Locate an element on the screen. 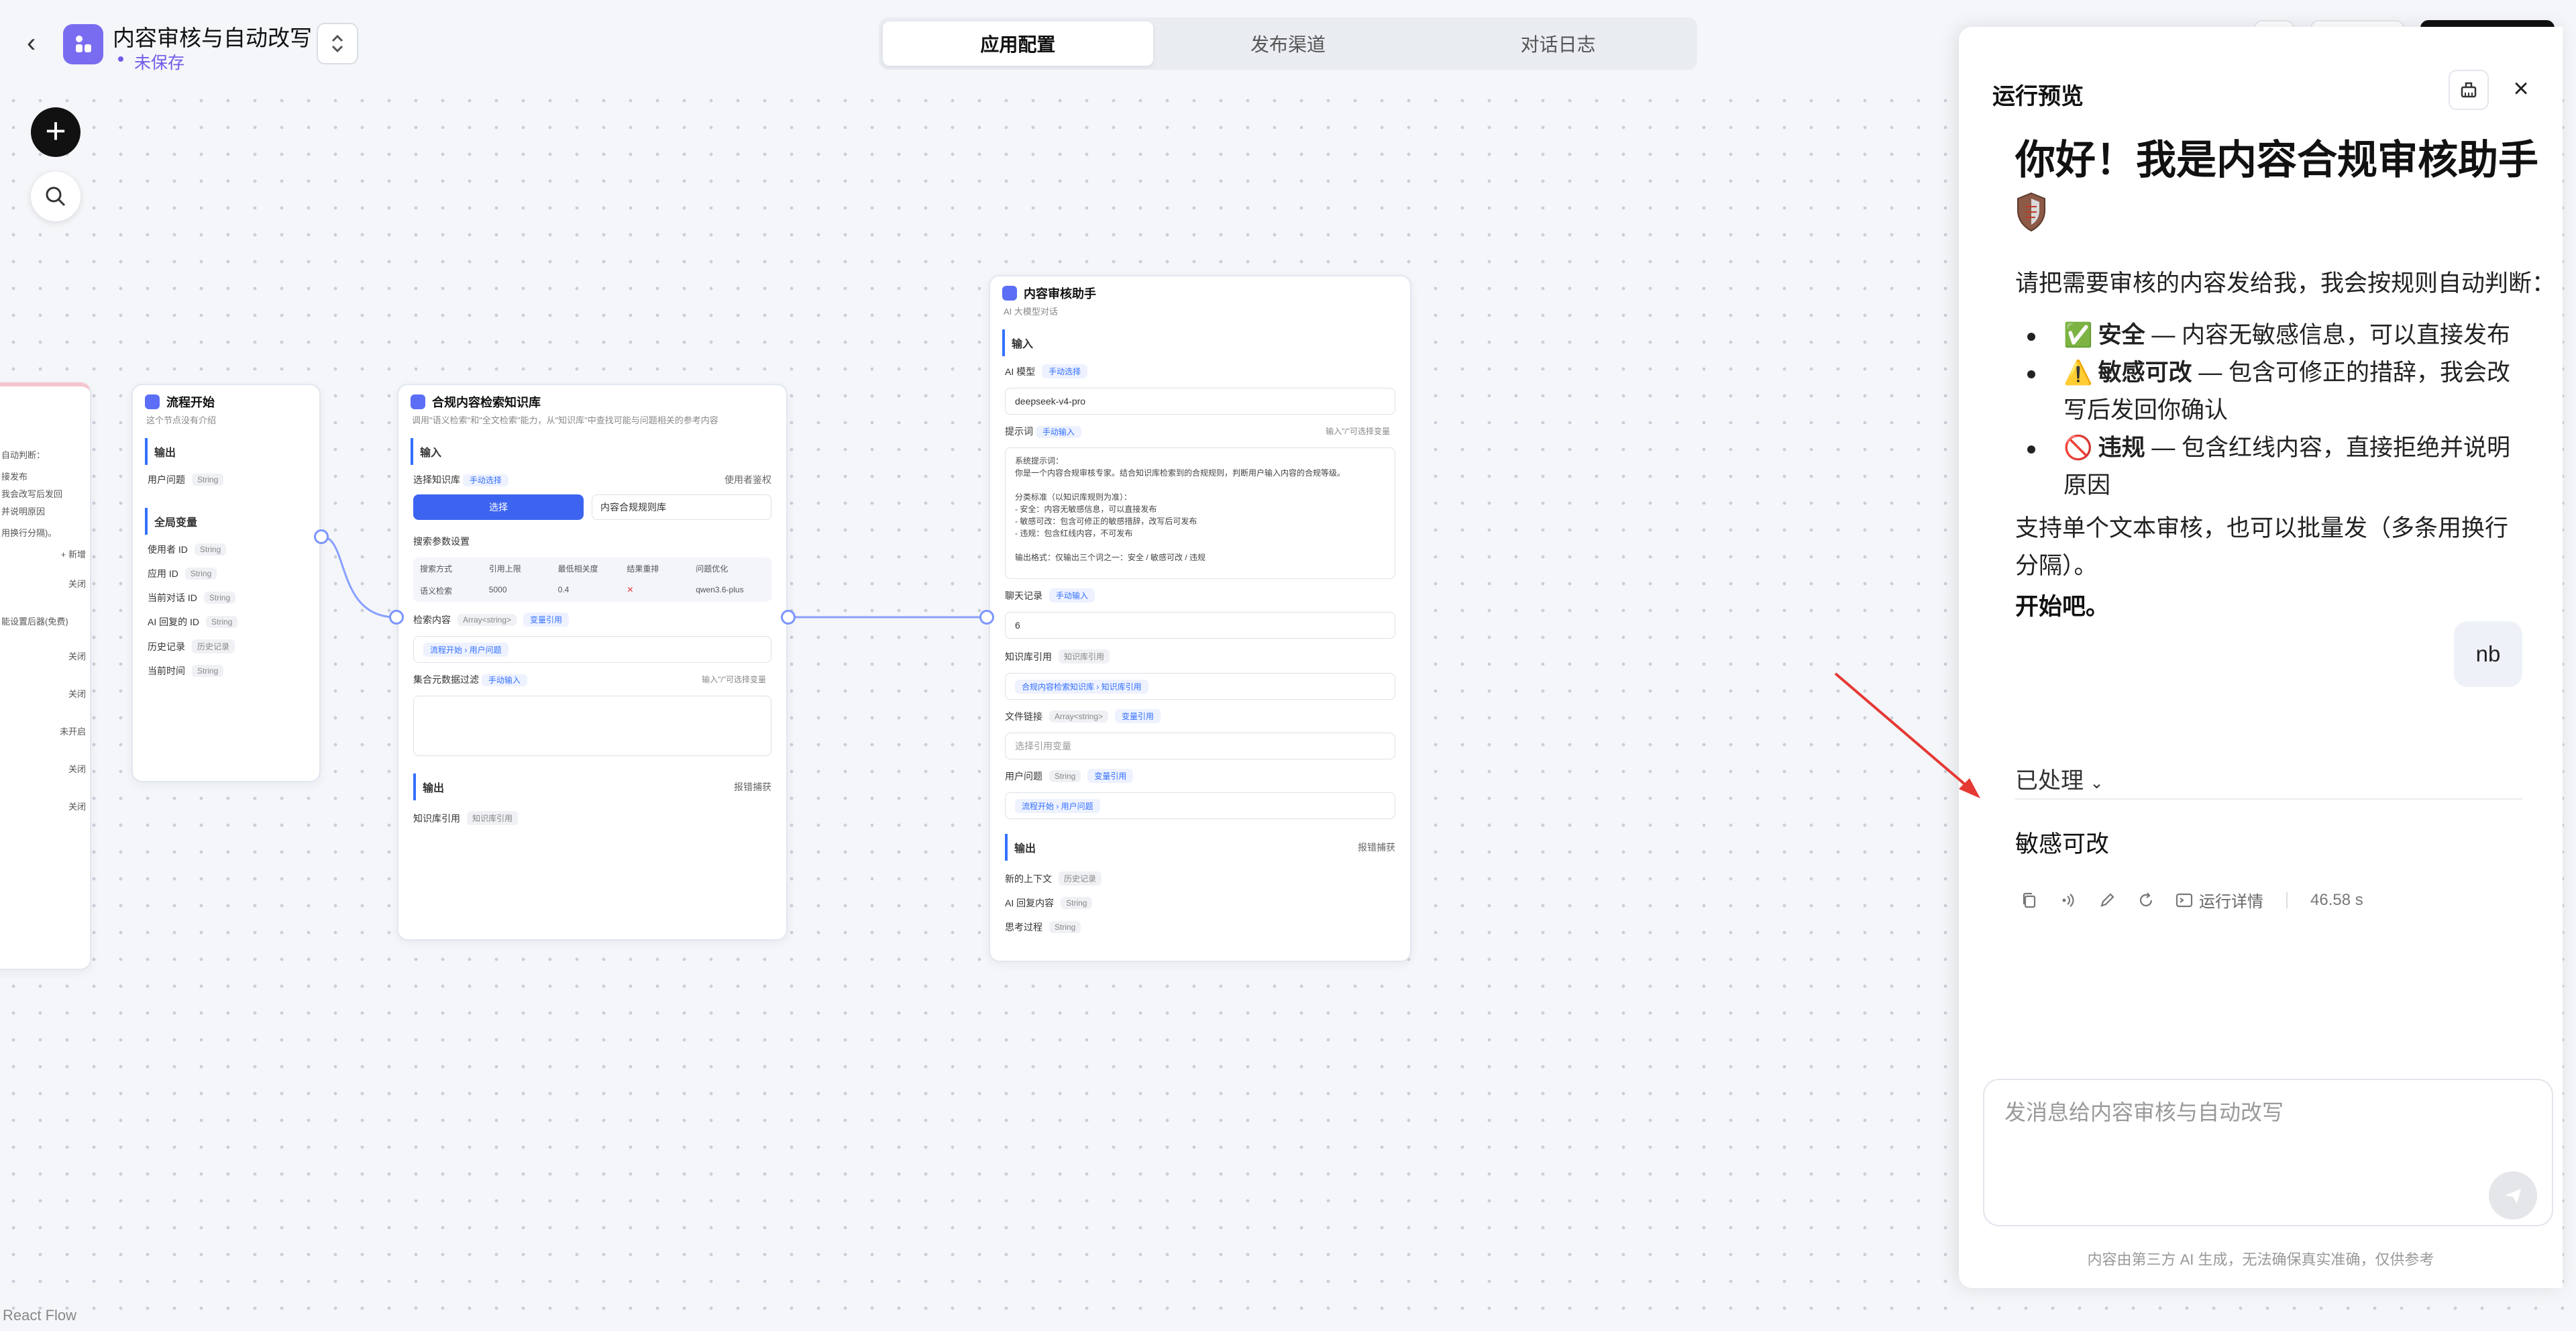  kb-node-input-handle is located at coordinates (396, 617).